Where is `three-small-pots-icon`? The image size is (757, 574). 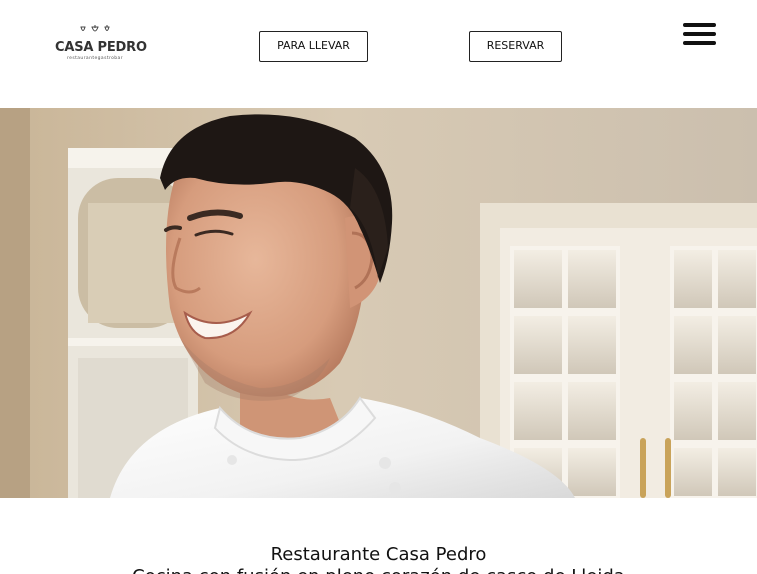
three-small-pots-icon is located at coordinates (95, 28).